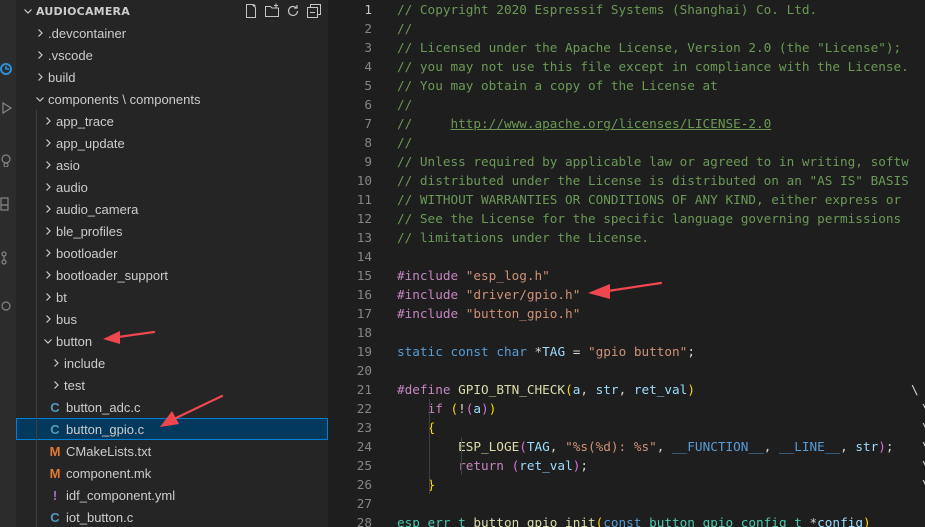 This screenshot has height=527, width=925. Describe the element at coordinates (7, 305) in the screenshot. I see `settings-icon` at that location.